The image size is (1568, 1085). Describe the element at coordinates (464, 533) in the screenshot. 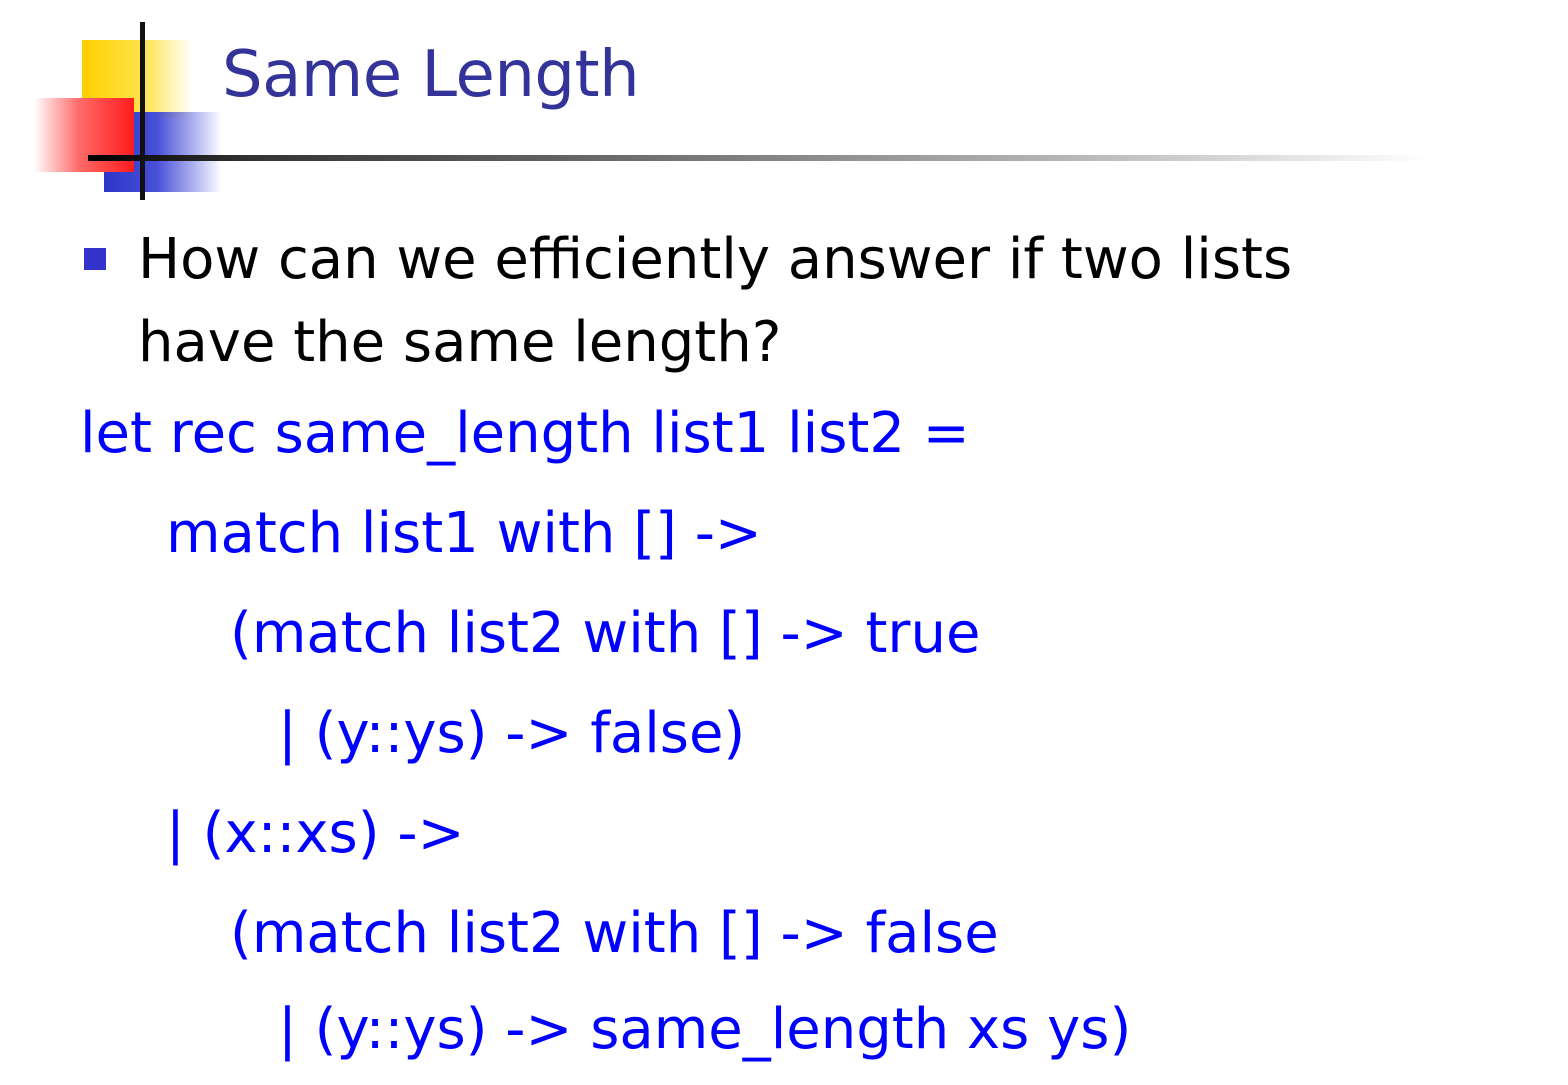

I see `code-line: match list1 with [] ->` at that location.